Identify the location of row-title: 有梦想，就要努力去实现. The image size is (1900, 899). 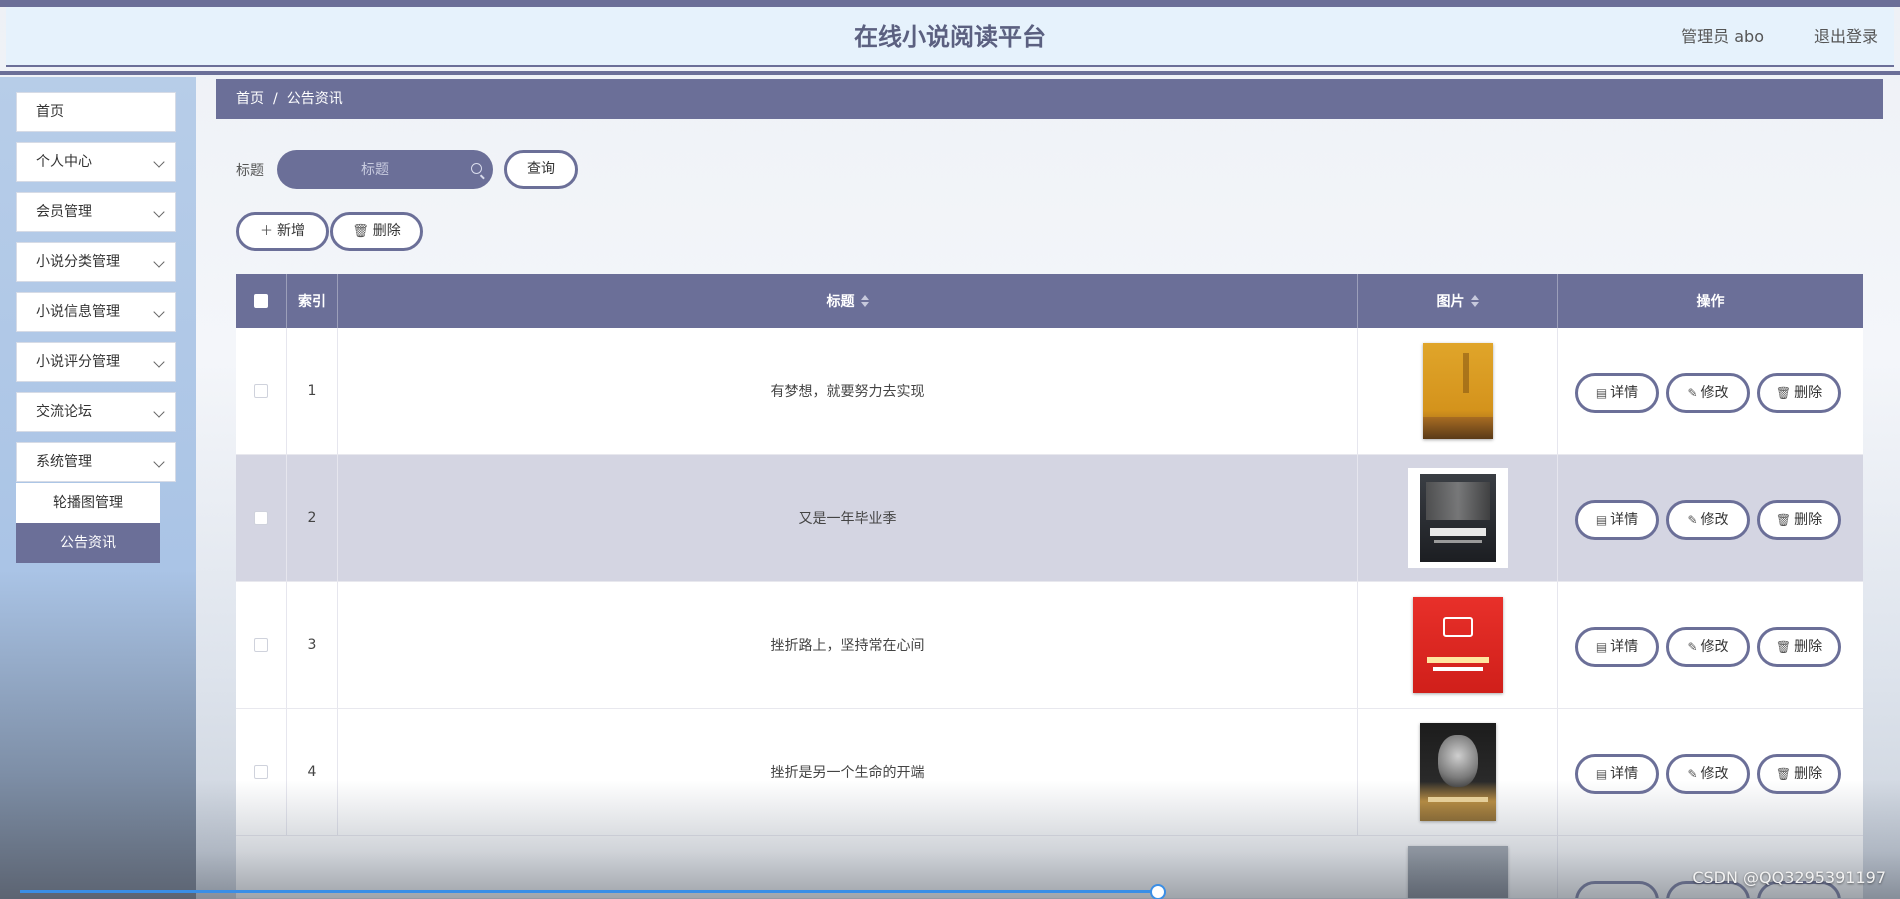
(848, 391).